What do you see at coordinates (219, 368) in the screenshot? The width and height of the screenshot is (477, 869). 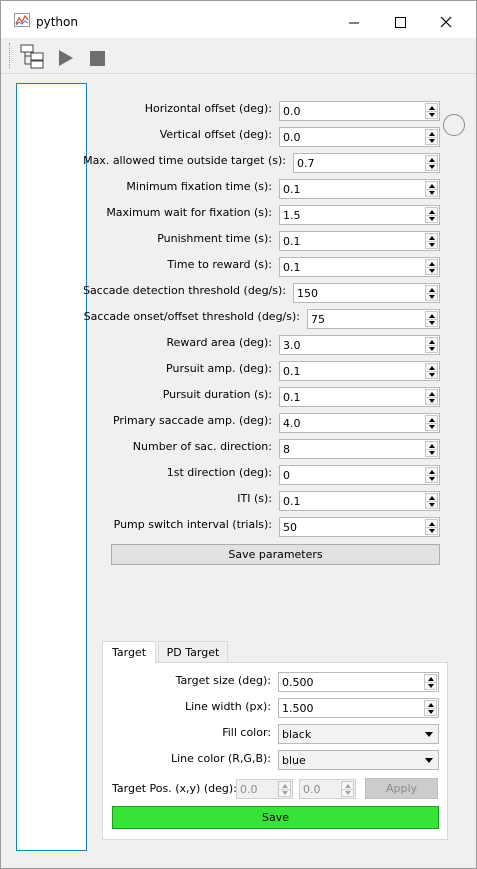 I see `param-label: Pursuit amp. (deg):` at bounding box center [219, 368].